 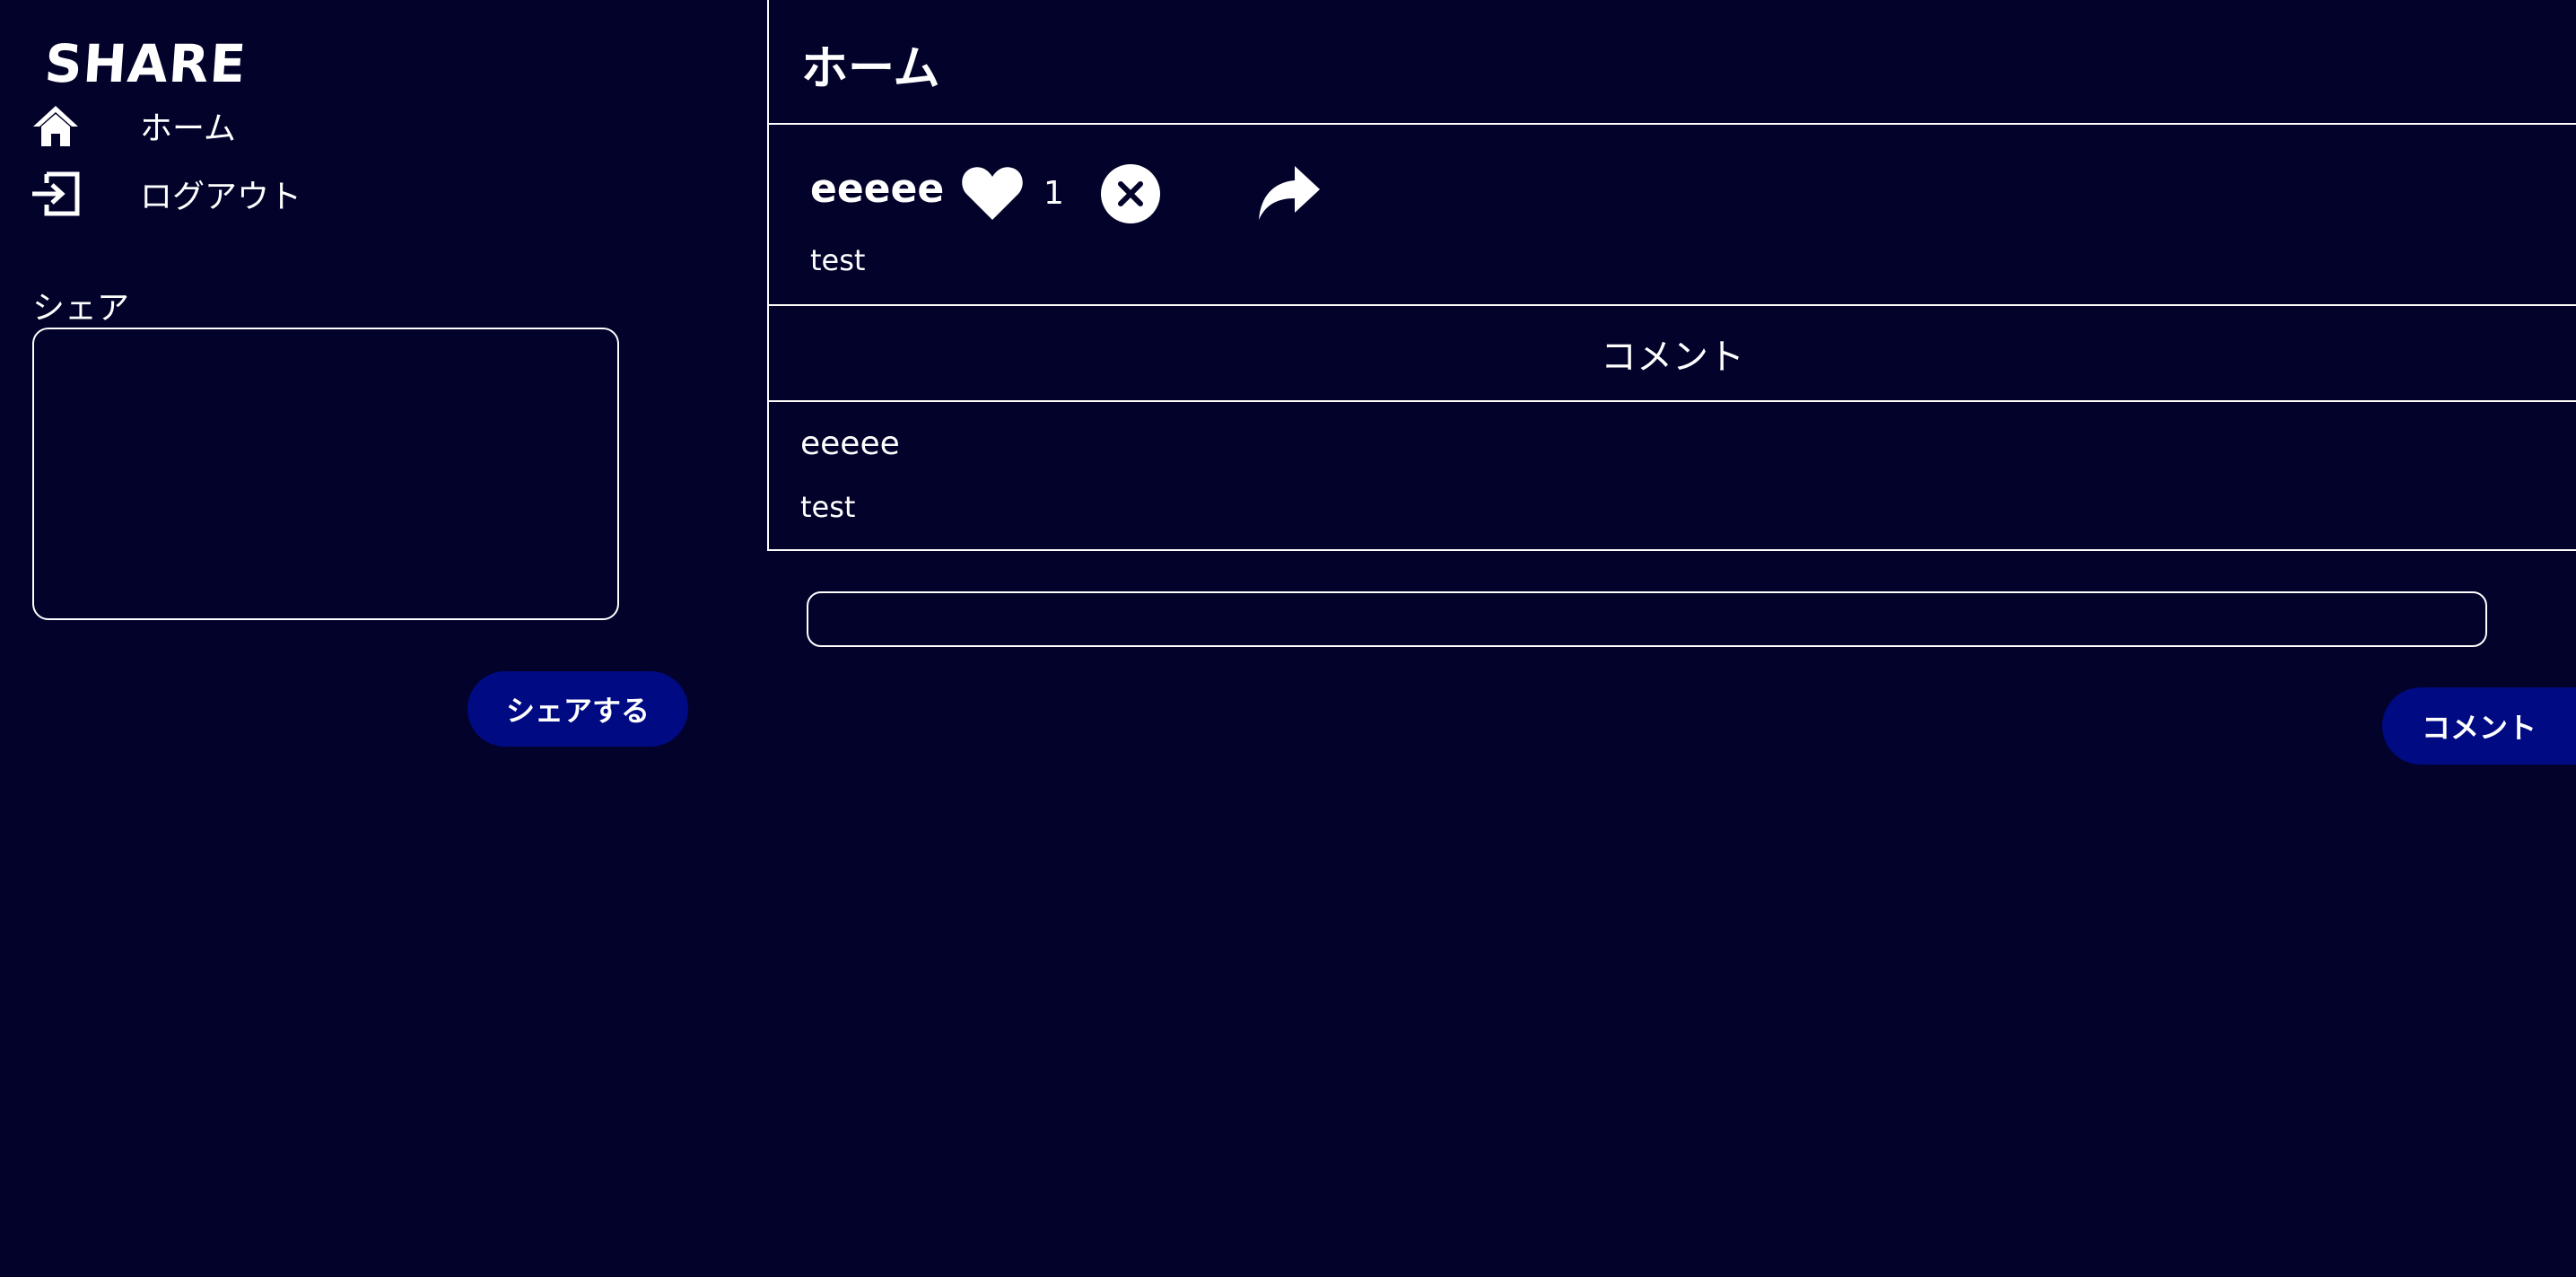 What do you see at coordinates (146, 64) in the screenshot?
I see `app-logo: SHARE` at bounding box center [146, 64].